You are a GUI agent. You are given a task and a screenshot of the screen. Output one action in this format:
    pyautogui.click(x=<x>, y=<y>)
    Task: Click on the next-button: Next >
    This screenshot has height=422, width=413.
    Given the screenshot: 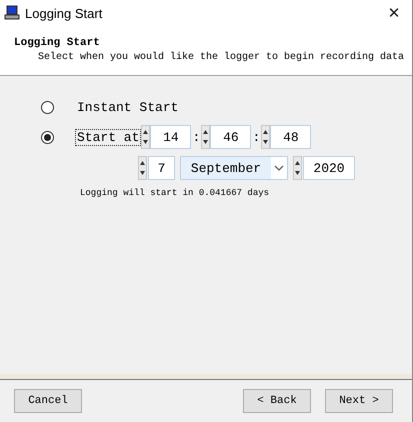 What is the action you would take?
    pyautogui.click(x=359, y=401)
    